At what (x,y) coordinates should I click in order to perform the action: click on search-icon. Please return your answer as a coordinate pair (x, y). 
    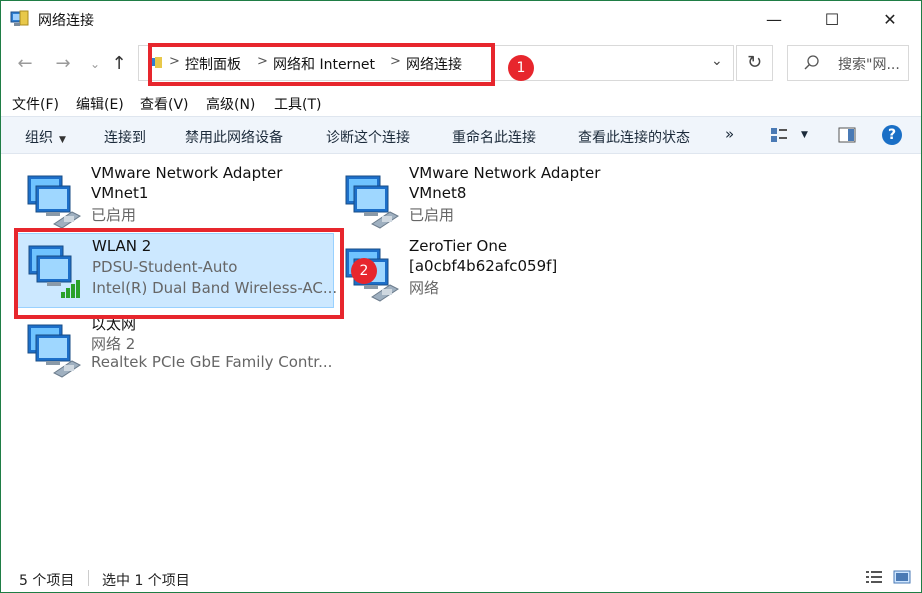
    Looking at the image, I should click on (811, 62).